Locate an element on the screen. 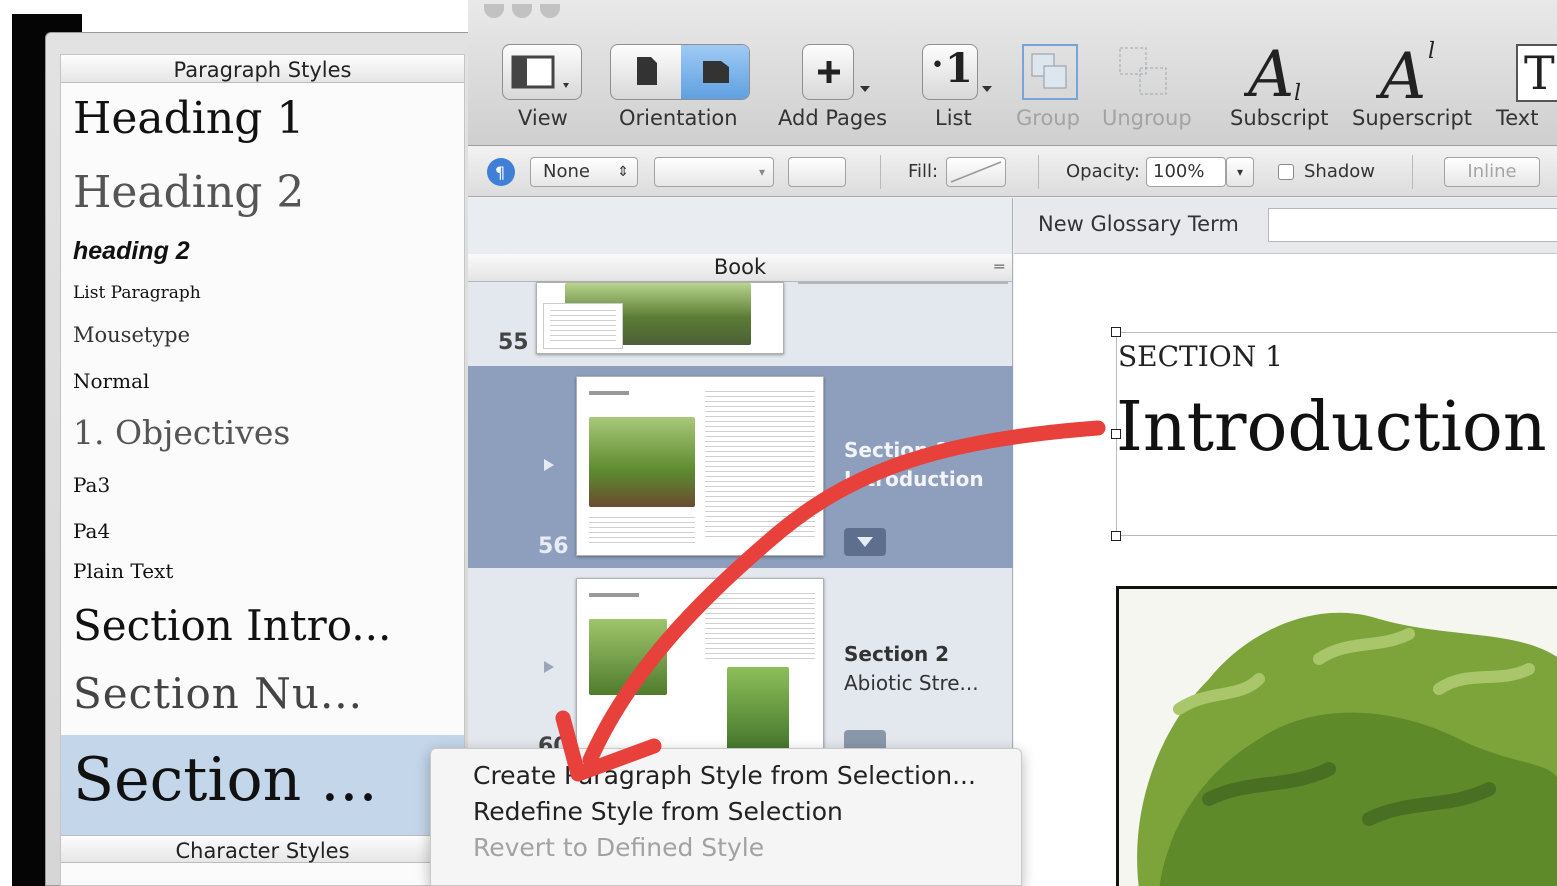 This screenshot has width=1557, height=886. style-mousetype: Mousetype is located at coordinates (131, 335).